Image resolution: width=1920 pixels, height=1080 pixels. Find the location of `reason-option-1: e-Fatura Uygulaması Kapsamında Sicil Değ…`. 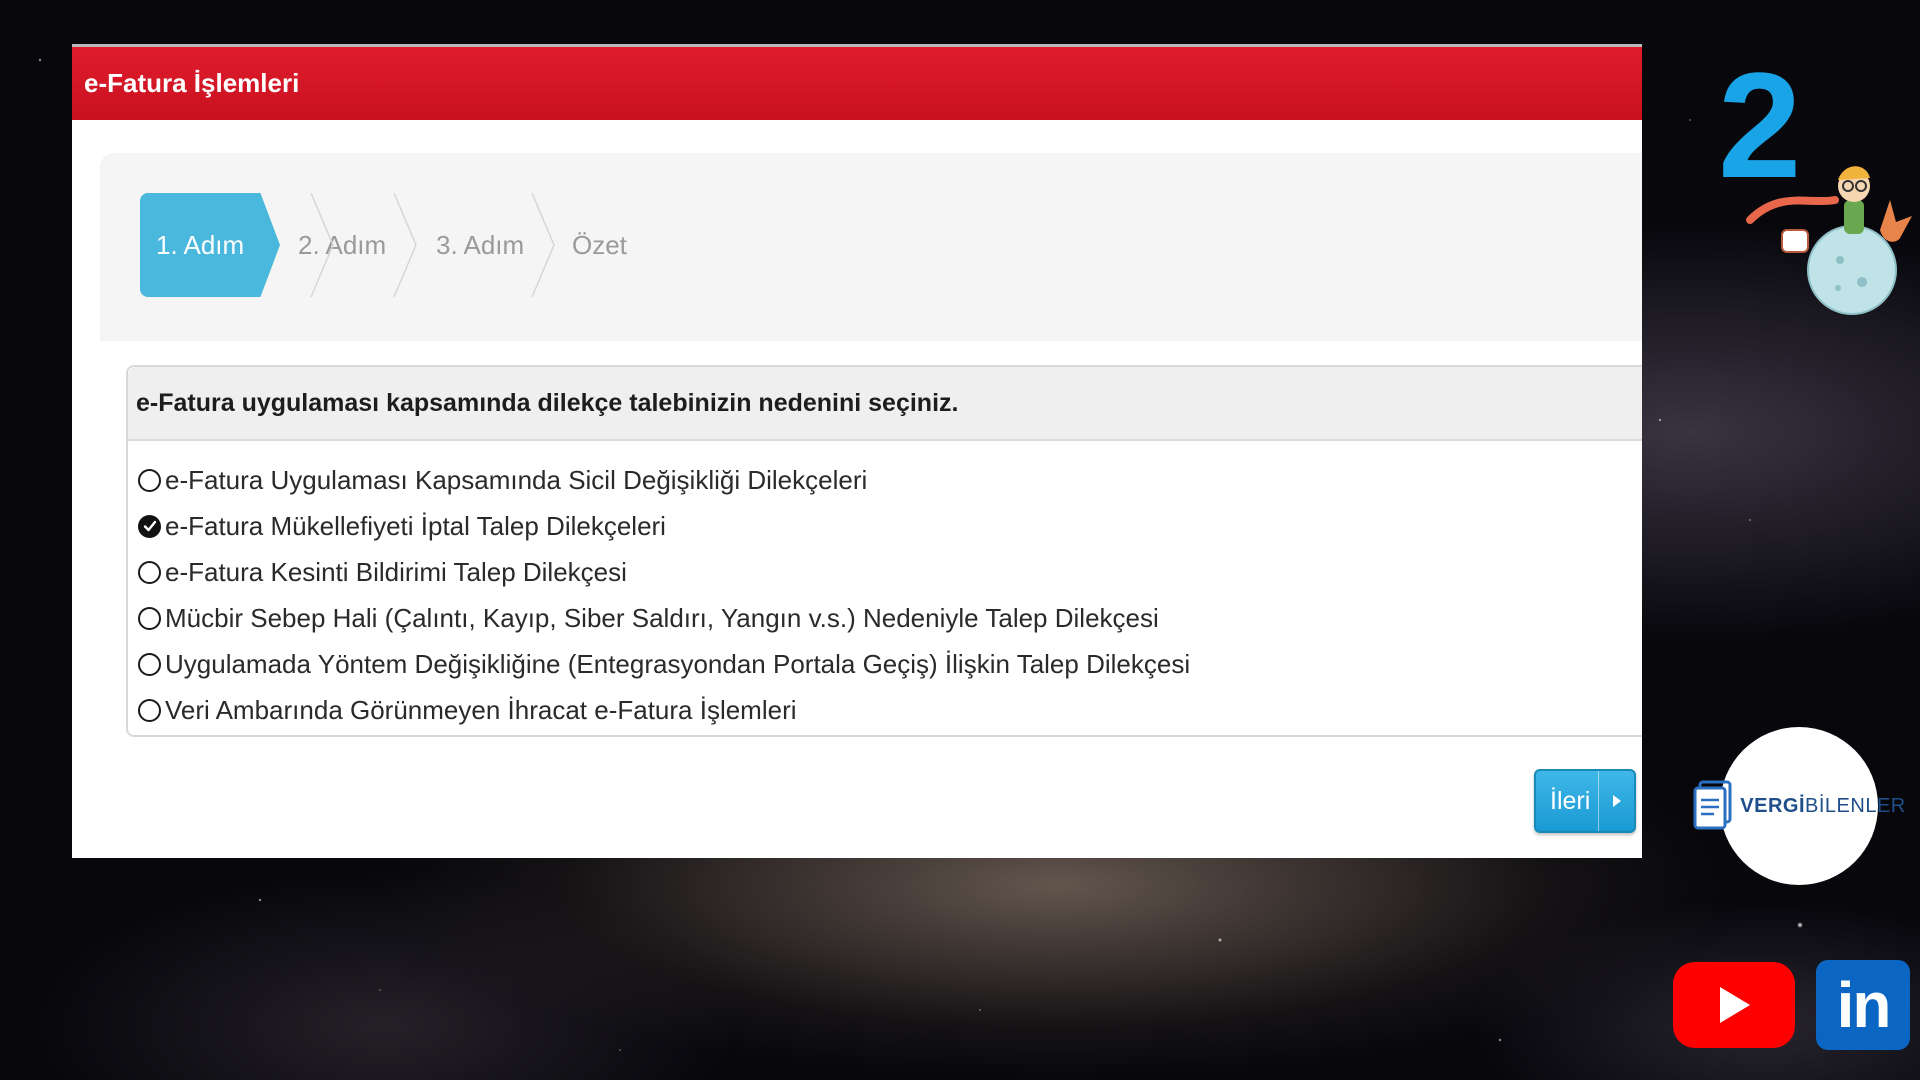

reason-option-1: e-Fatura Uygulaması Kapsamında Sicil Değ… is located at coordinates (890, 480).